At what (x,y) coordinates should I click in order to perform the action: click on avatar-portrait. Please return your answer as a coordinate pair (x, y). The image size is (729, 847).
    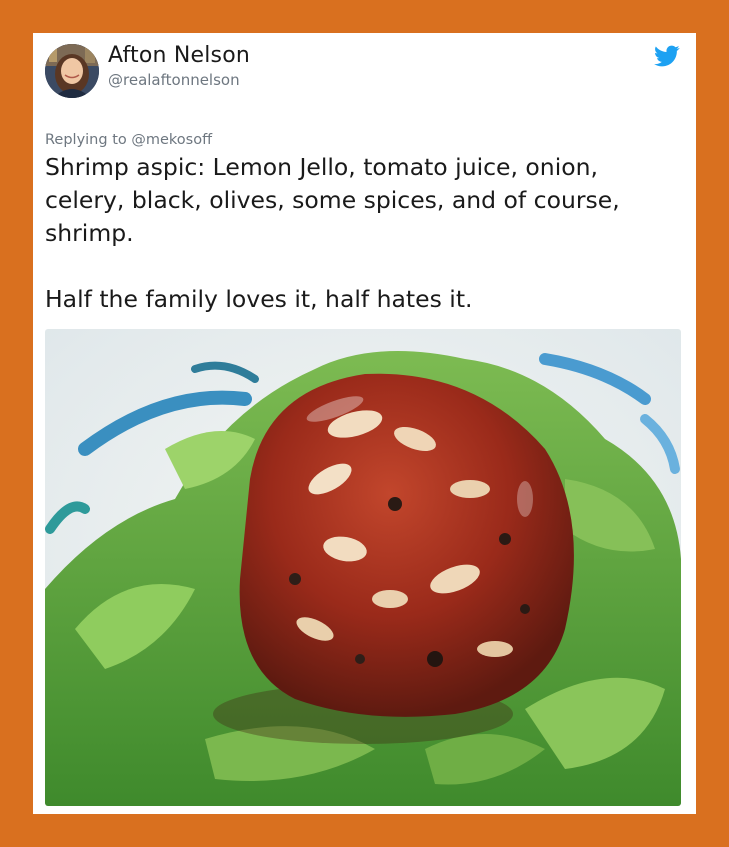
    Looking at the image, I should click on (72, 71).